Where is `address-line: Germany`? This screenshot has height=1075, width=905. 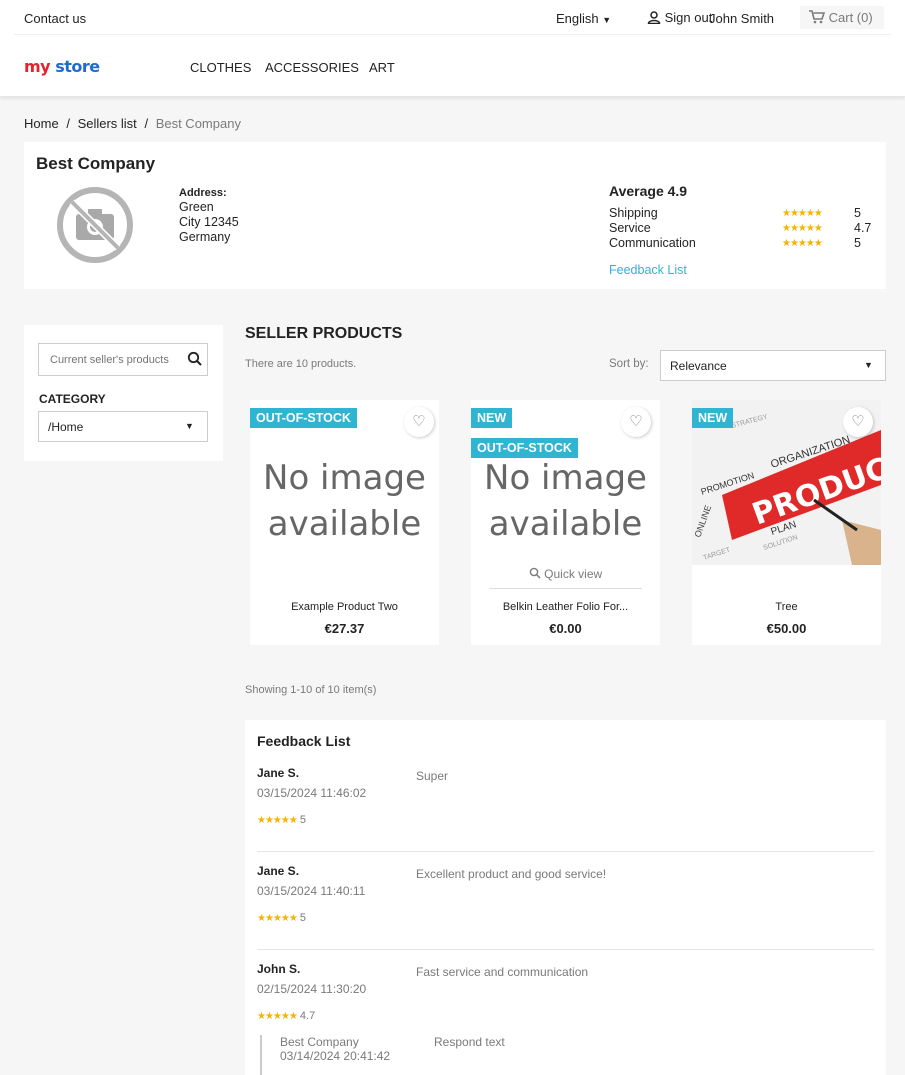
address-line: Germany is located at coordinates (205, 237).